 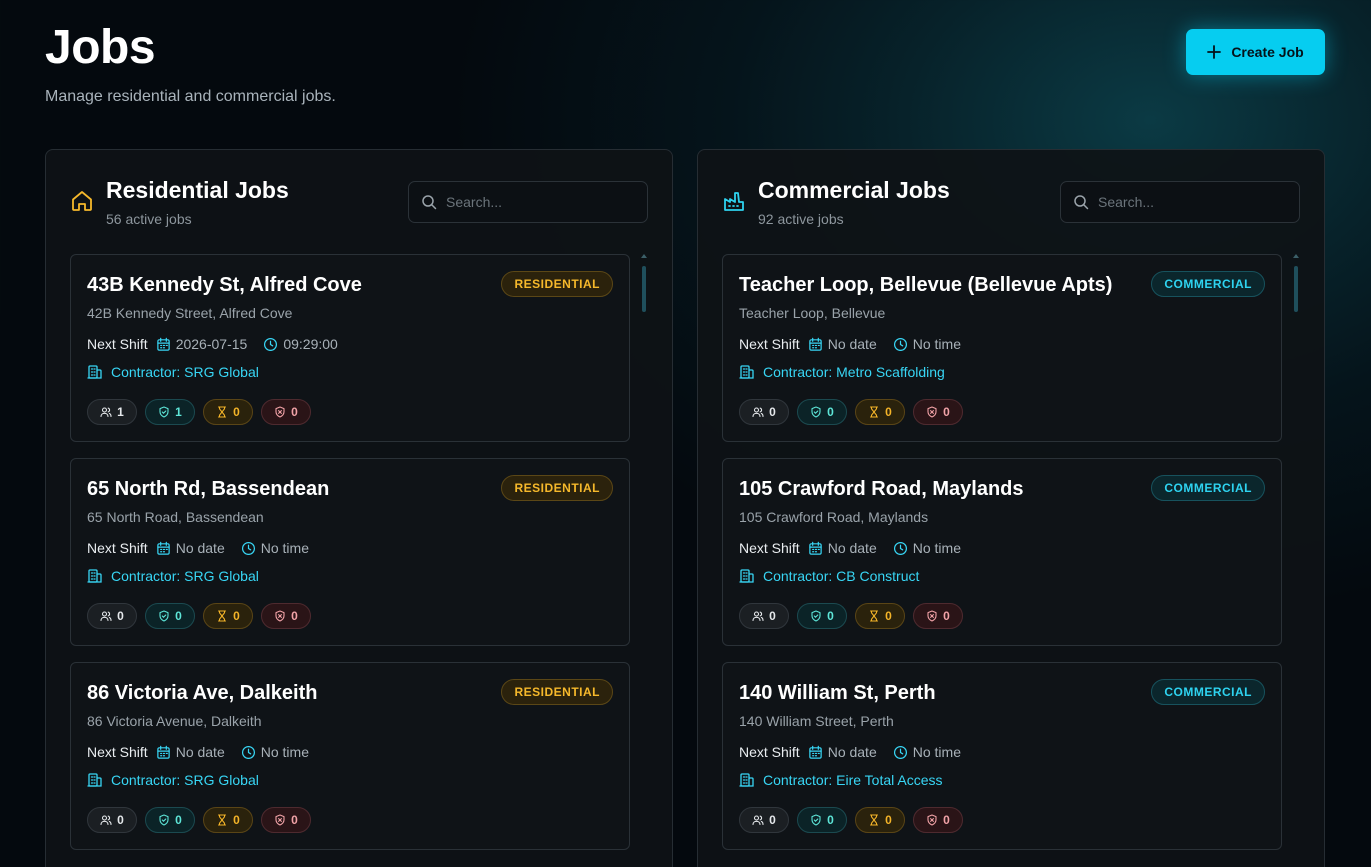 I want to click on factory-icon, so click(x=734, y=201).